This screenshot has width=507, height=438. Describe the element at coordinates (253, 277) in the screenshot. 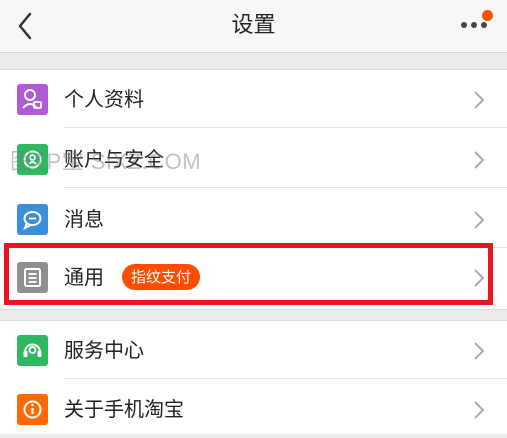

I see `settings-item-general: 通用 指纹支付` at that location.